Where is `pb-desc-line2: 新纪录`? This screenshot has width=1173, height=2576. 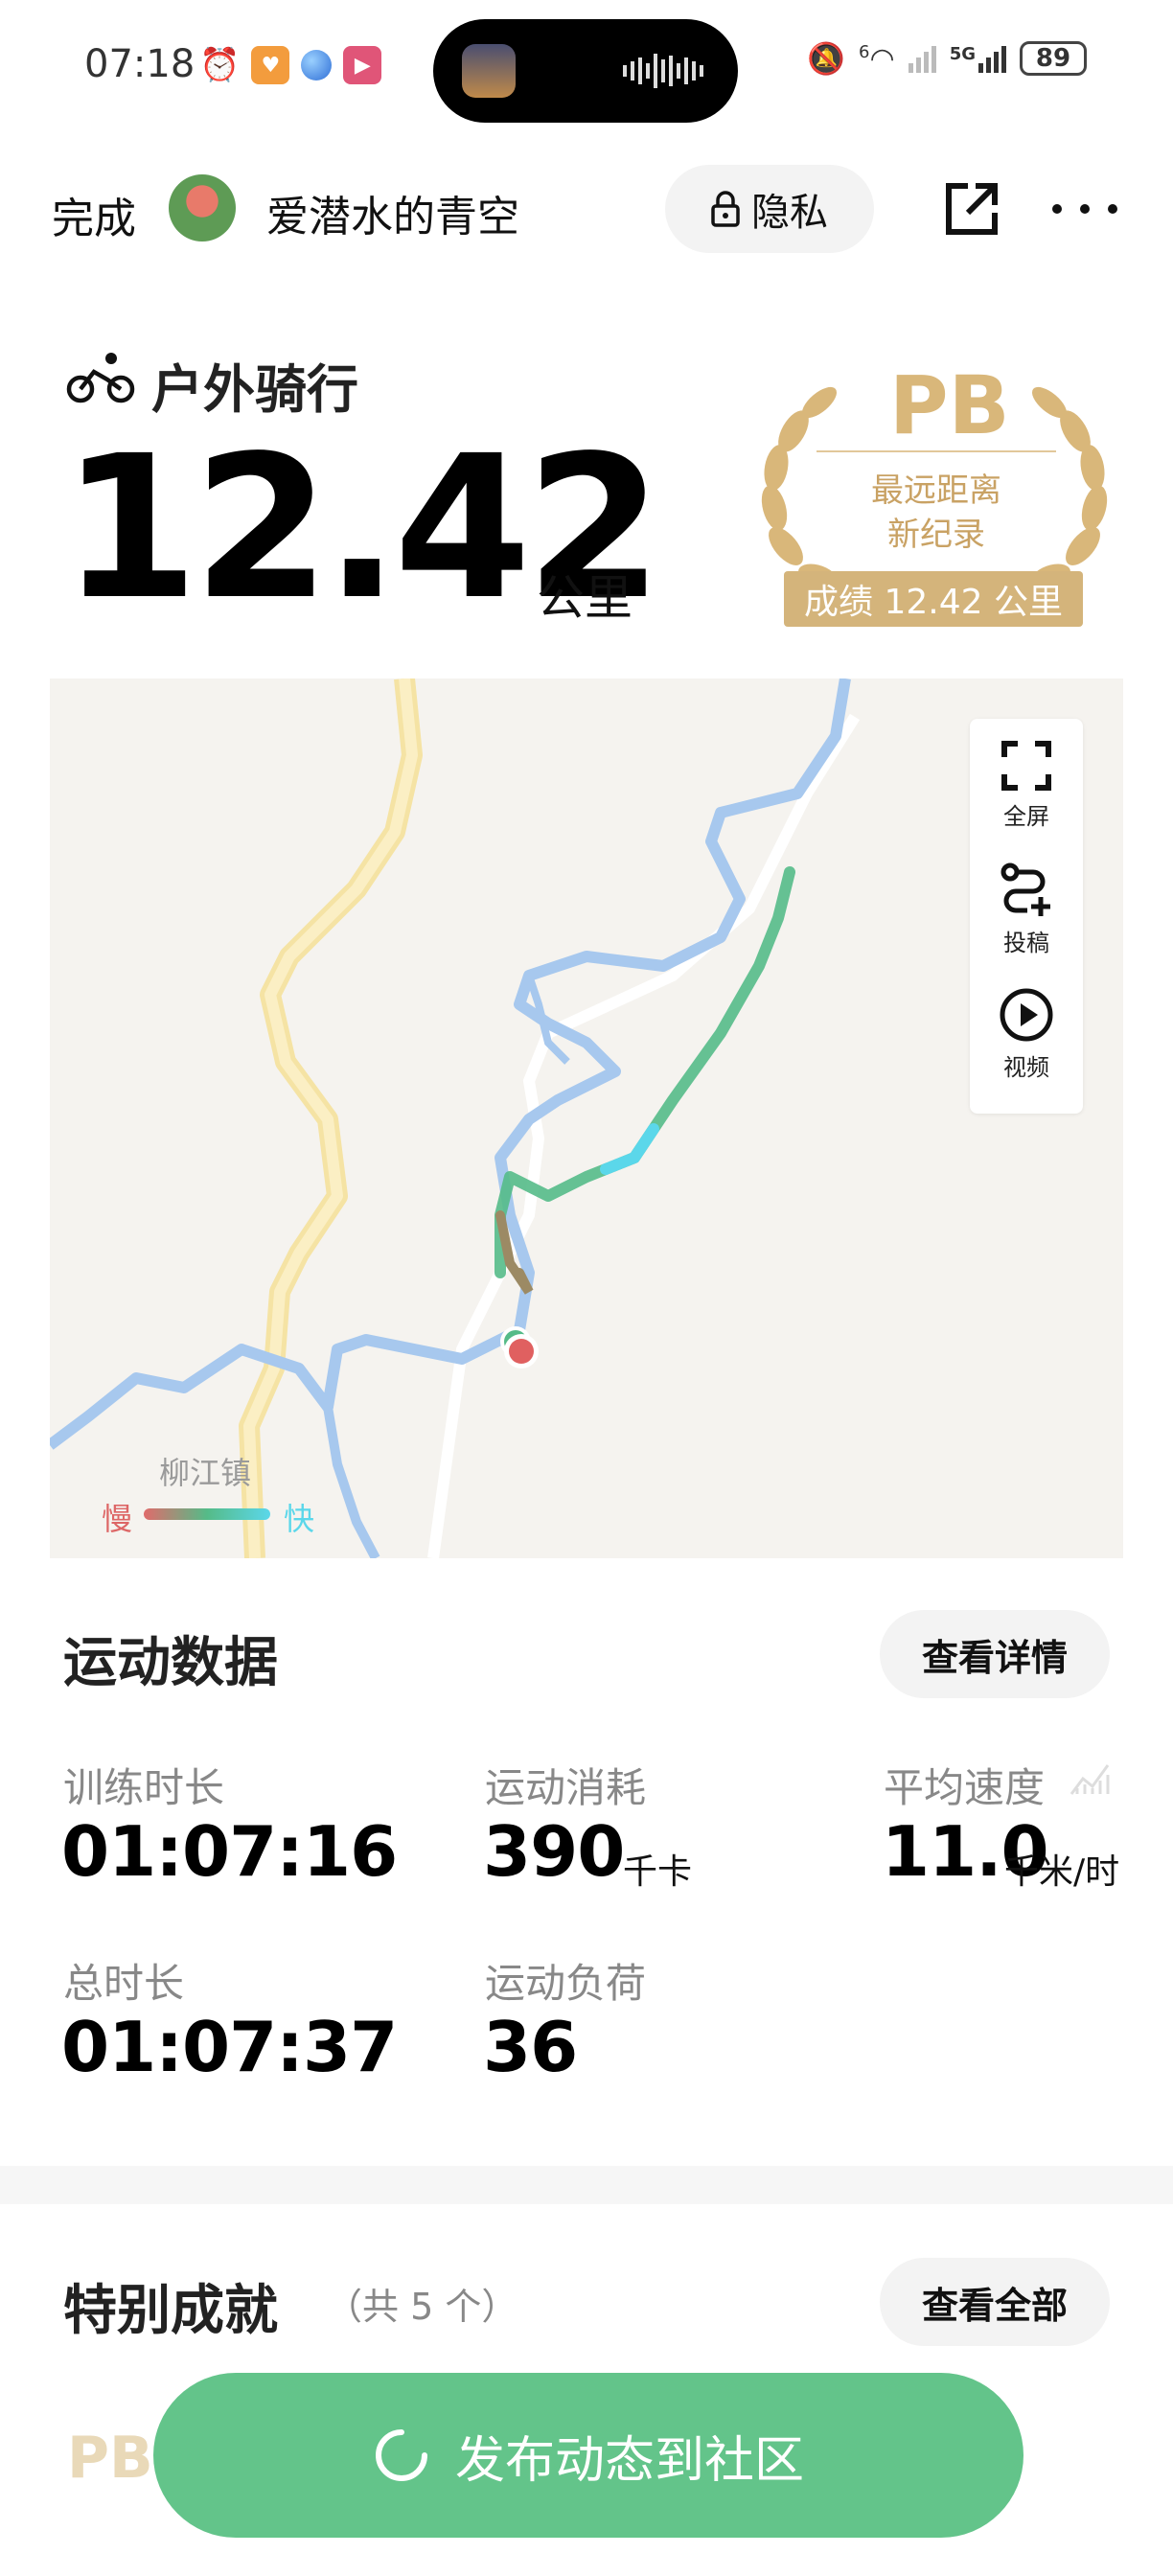
pb-desc-line2: 新纪录 is located at coordinates (936, 535).